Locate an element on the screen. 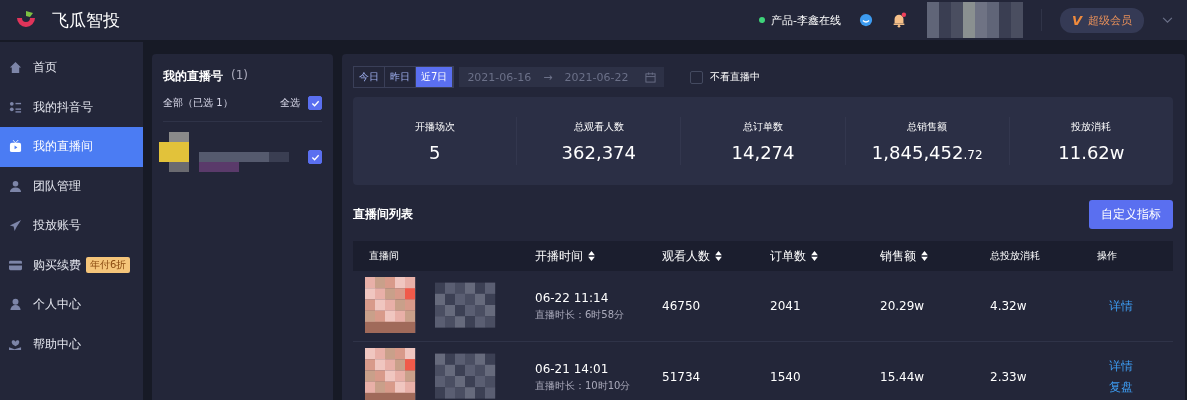  start-time: 06-21 14:01 is located at coordinates (572, 368).